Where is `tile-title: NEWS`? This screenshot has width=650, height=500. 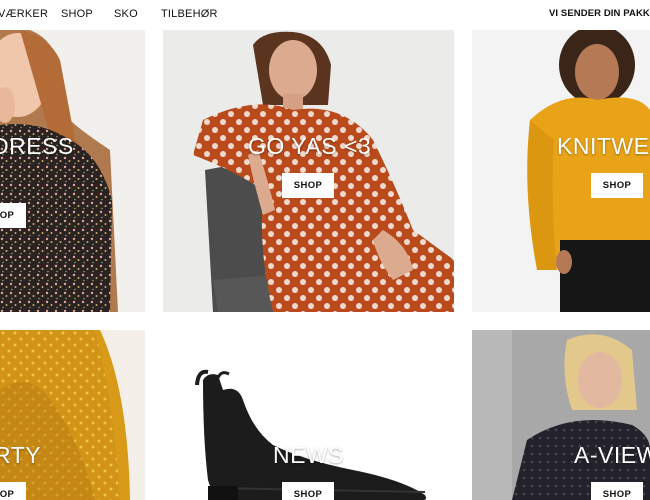 tile-title: NEWS is located at coordinates (308, 455).